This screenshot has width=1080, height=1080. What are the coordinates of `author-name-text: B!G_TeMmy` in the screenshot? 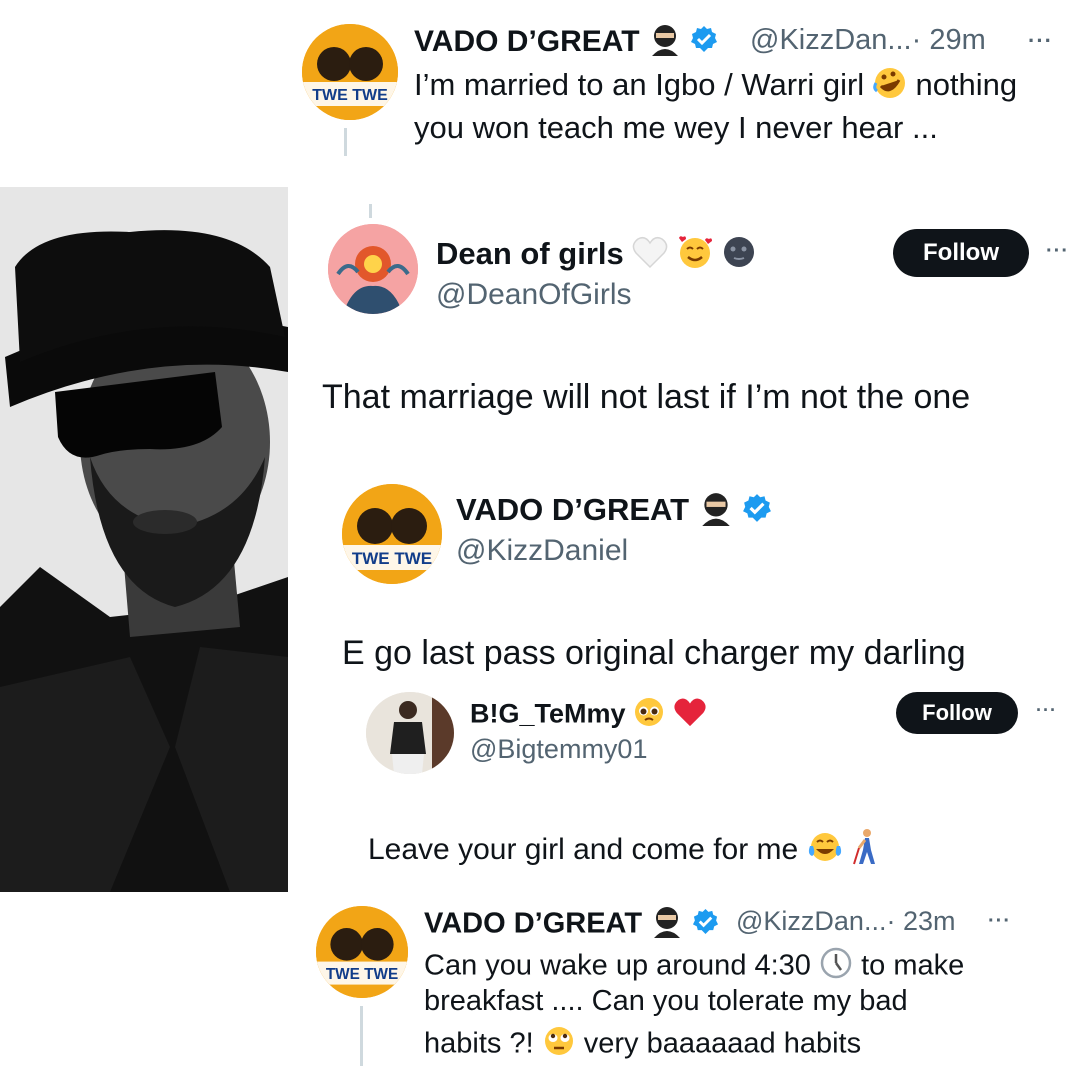 It's located at (548, 713).